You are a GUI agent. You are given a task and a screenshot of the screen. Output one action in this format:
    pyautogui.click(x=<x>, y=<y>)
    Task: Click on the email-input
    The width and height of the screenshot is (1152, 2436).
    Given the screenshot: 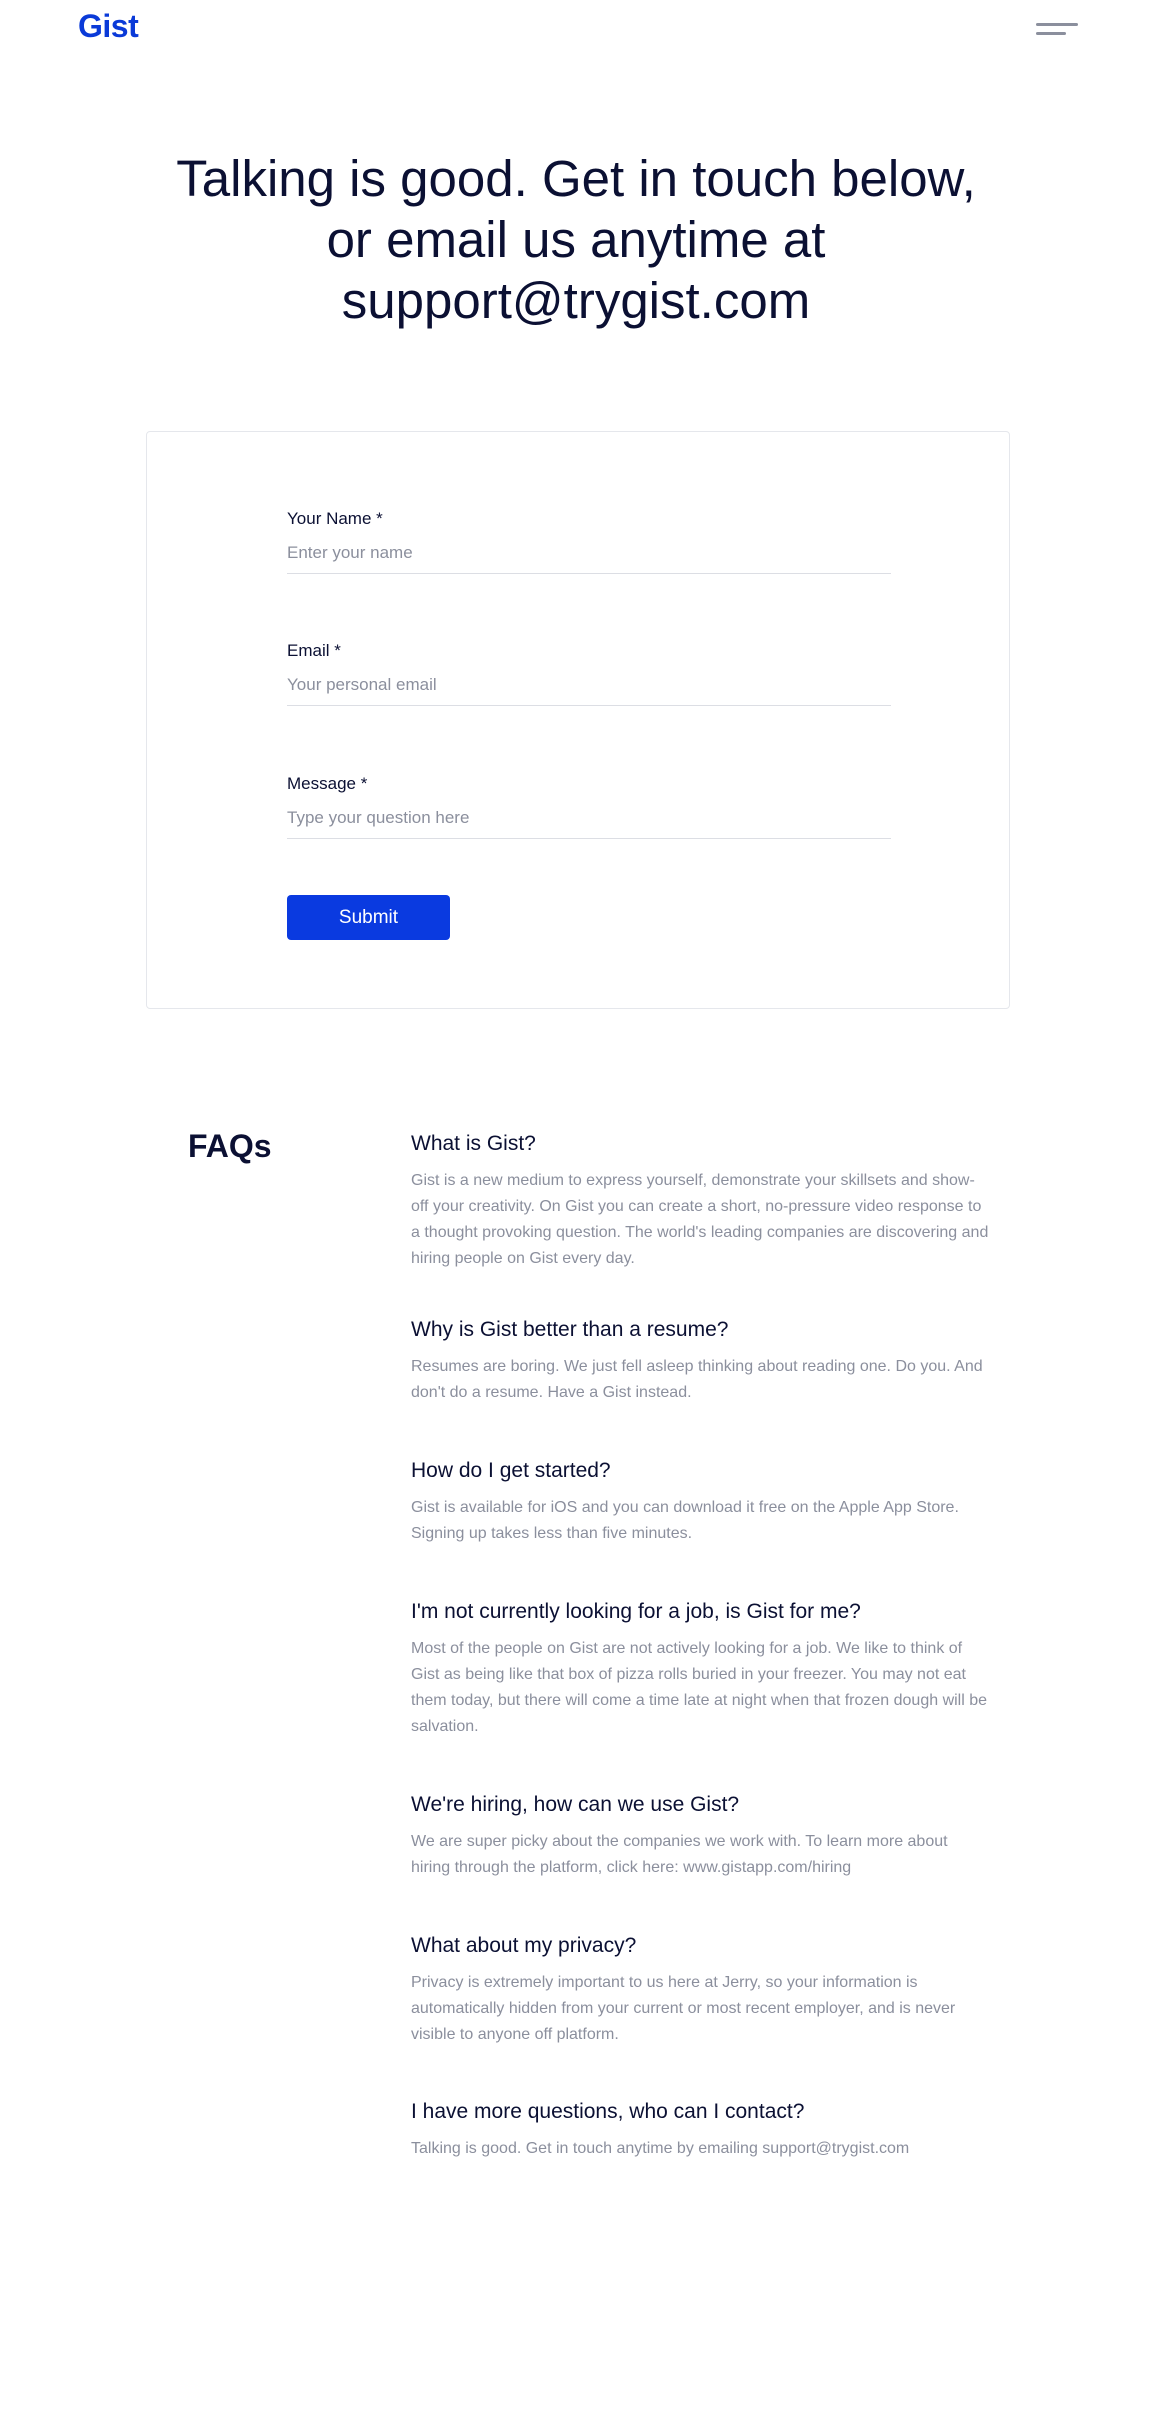 What is the action you would take?
    pyautogui.click(x=589, y=690)
    